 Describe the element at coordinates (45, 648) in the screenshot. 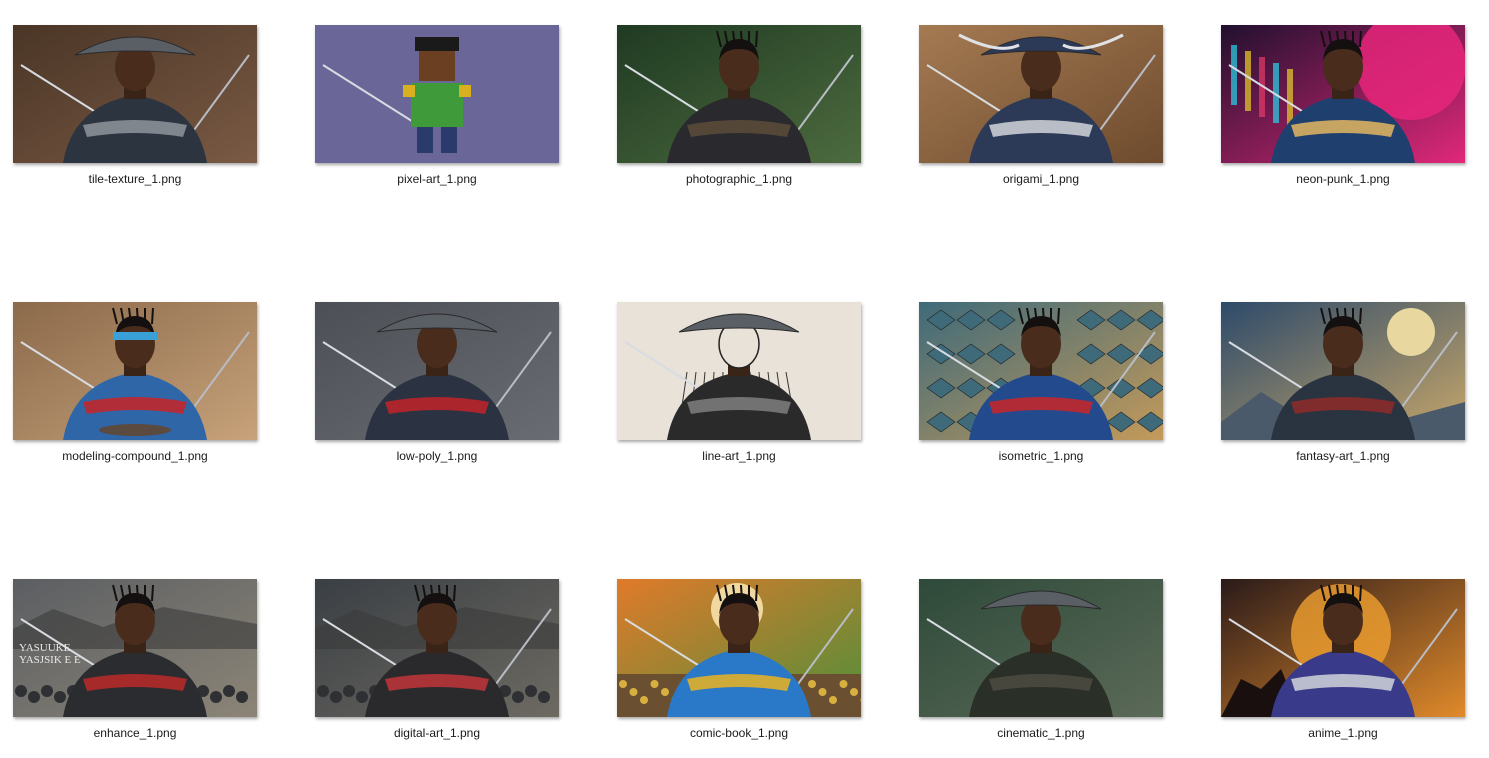

I see `overlay-text-line-1: YASUUKE` at that location.